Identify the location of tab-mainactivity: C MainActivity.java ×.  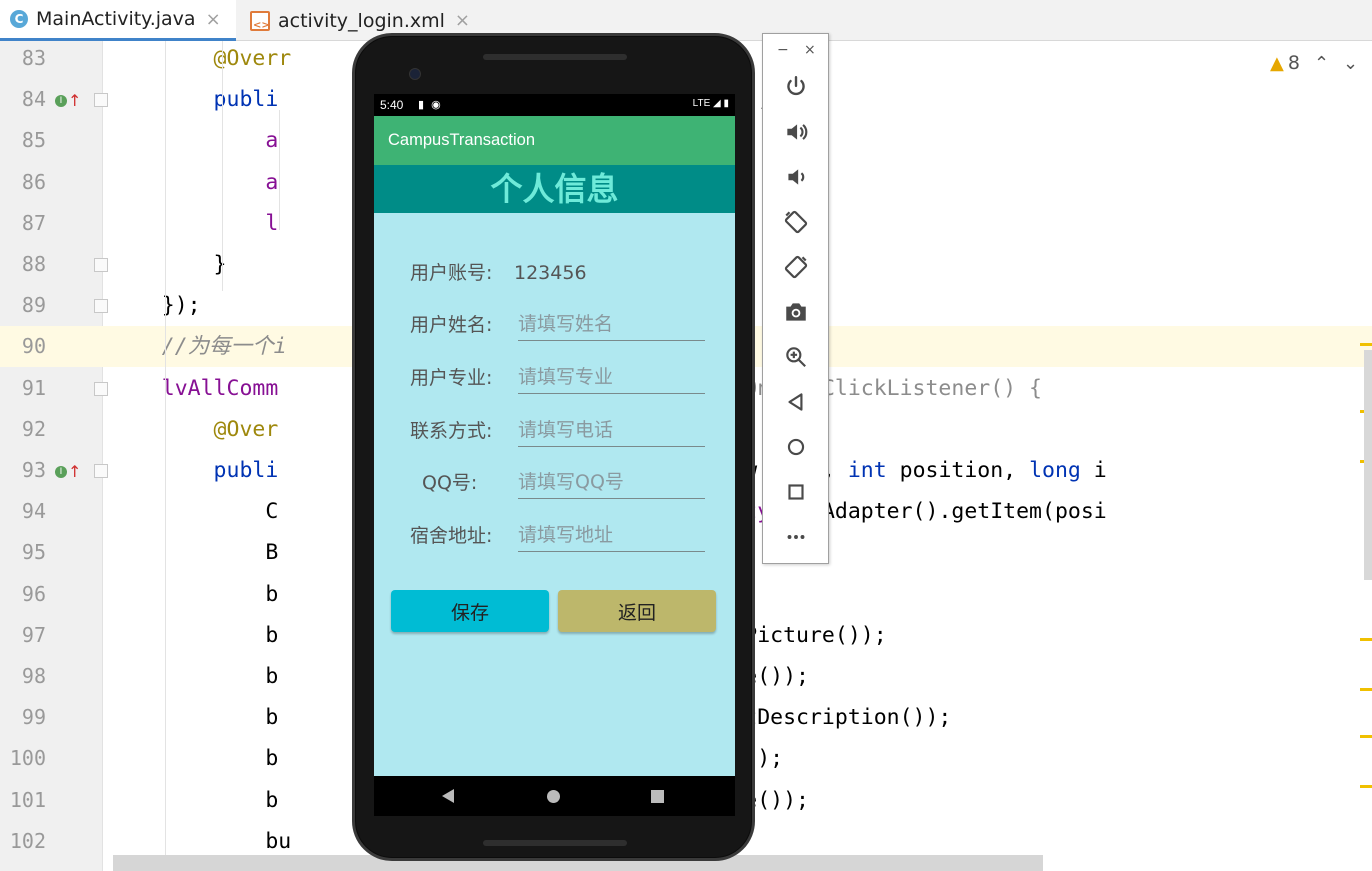
(118, 20).